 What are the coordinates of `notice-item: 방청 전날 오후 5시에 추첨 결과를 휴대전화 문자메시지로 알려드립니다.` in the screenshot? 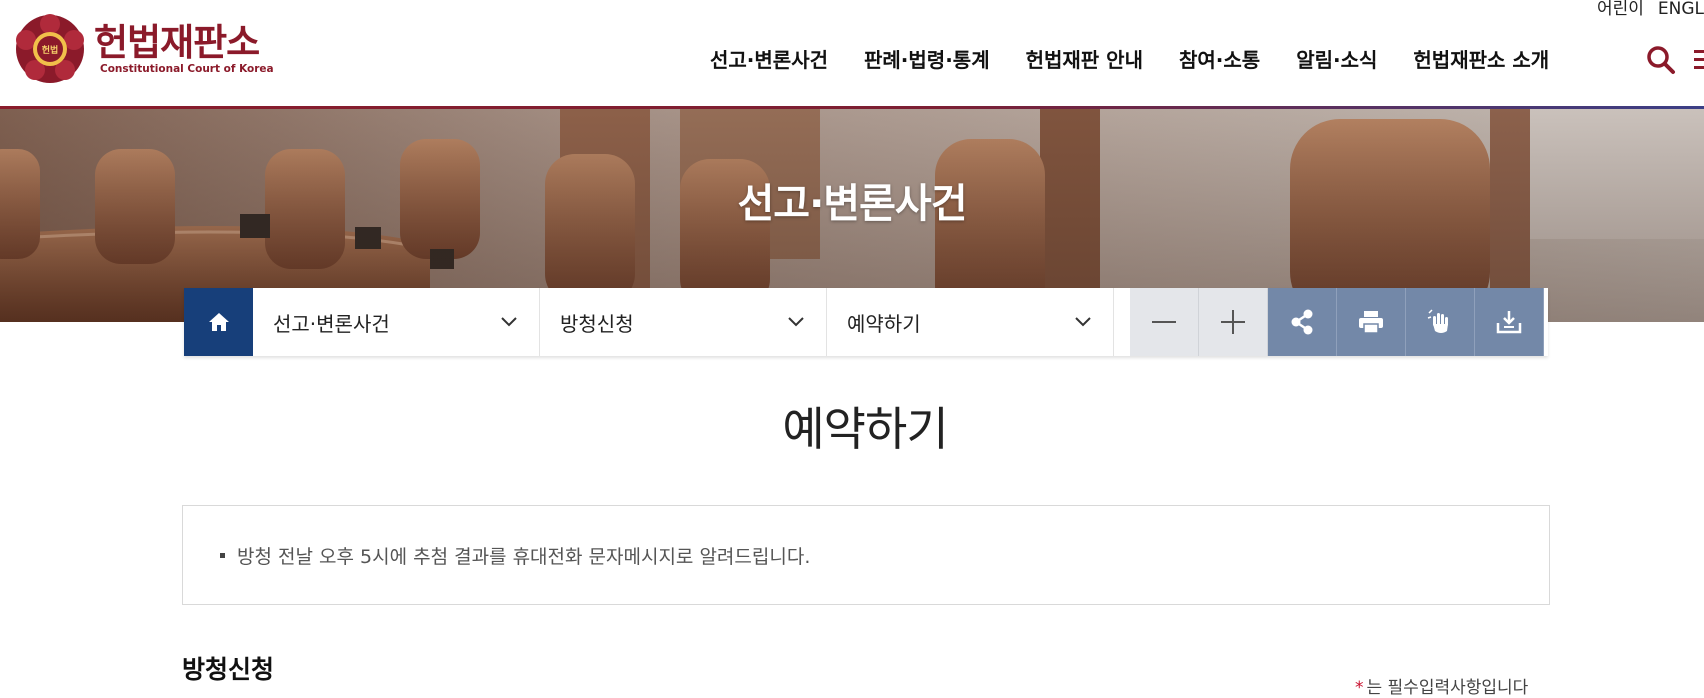 It's located at (515, 555).